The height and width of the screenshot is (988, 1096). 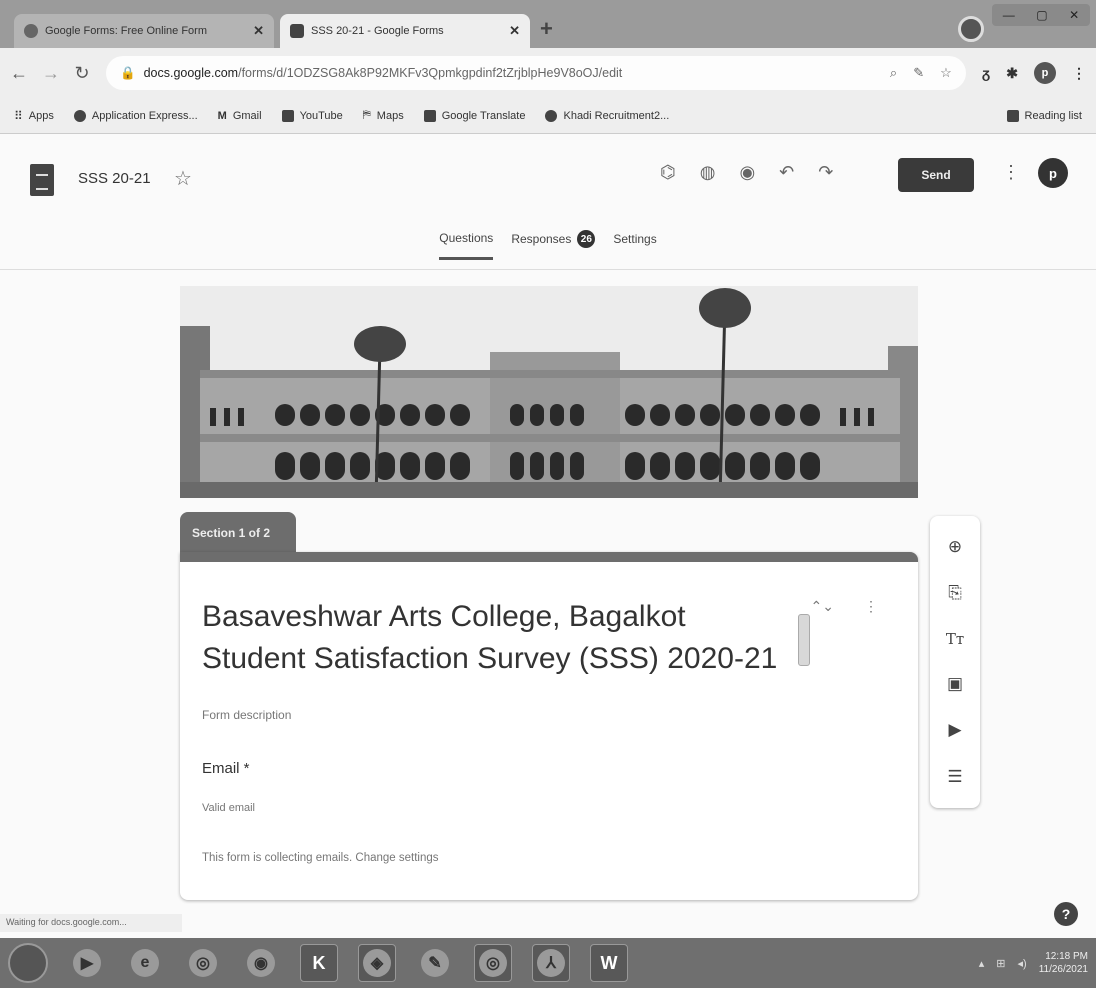 What do you see at coordinates (1041, 15) in the screenshot?
I see `maximize-icon: ▢` at bounding box center [1041, 15].